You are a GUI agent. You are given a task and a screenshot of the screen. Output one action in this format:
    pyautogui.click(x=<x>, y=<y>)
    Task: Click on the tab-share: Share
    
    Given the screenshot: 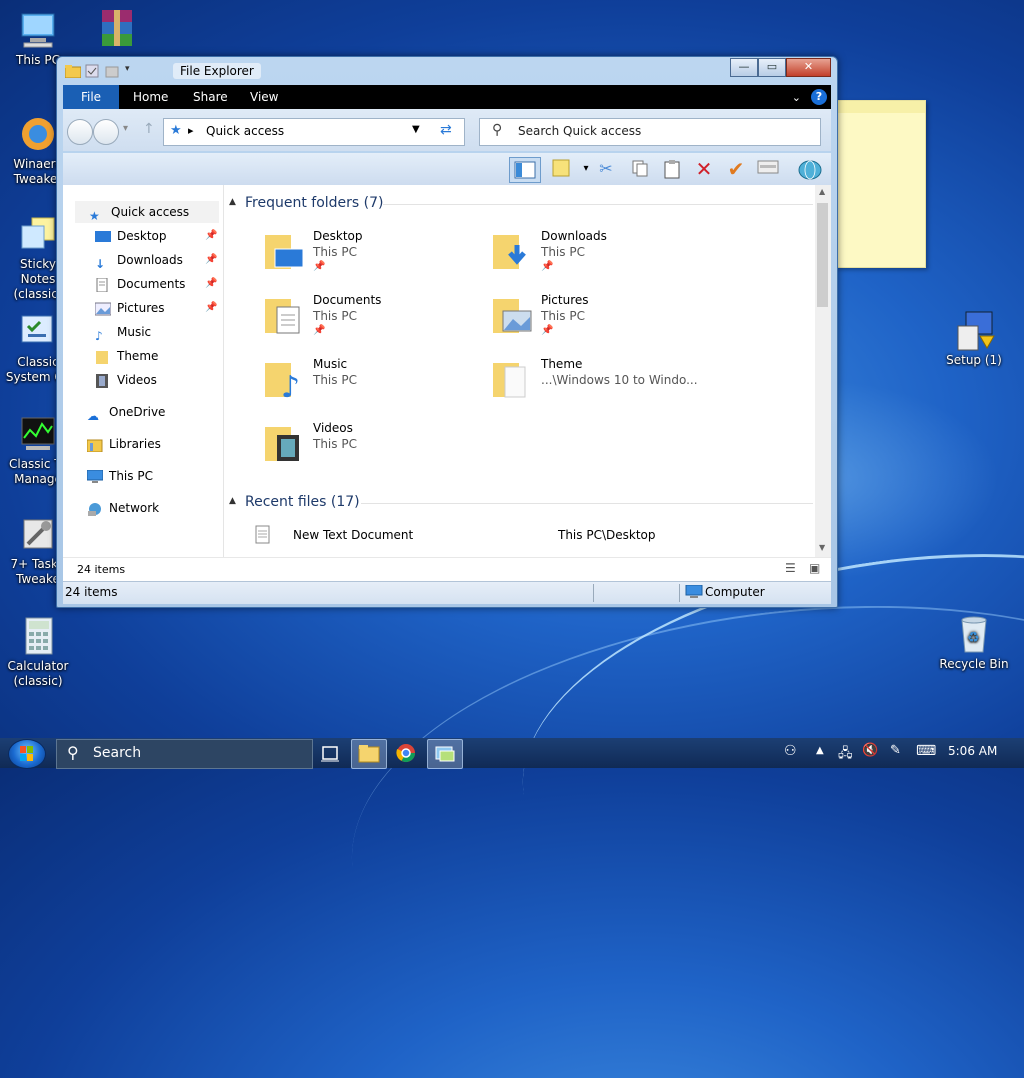 What is the action you would take?
    pyautogui.click(x=210, y=97)
    